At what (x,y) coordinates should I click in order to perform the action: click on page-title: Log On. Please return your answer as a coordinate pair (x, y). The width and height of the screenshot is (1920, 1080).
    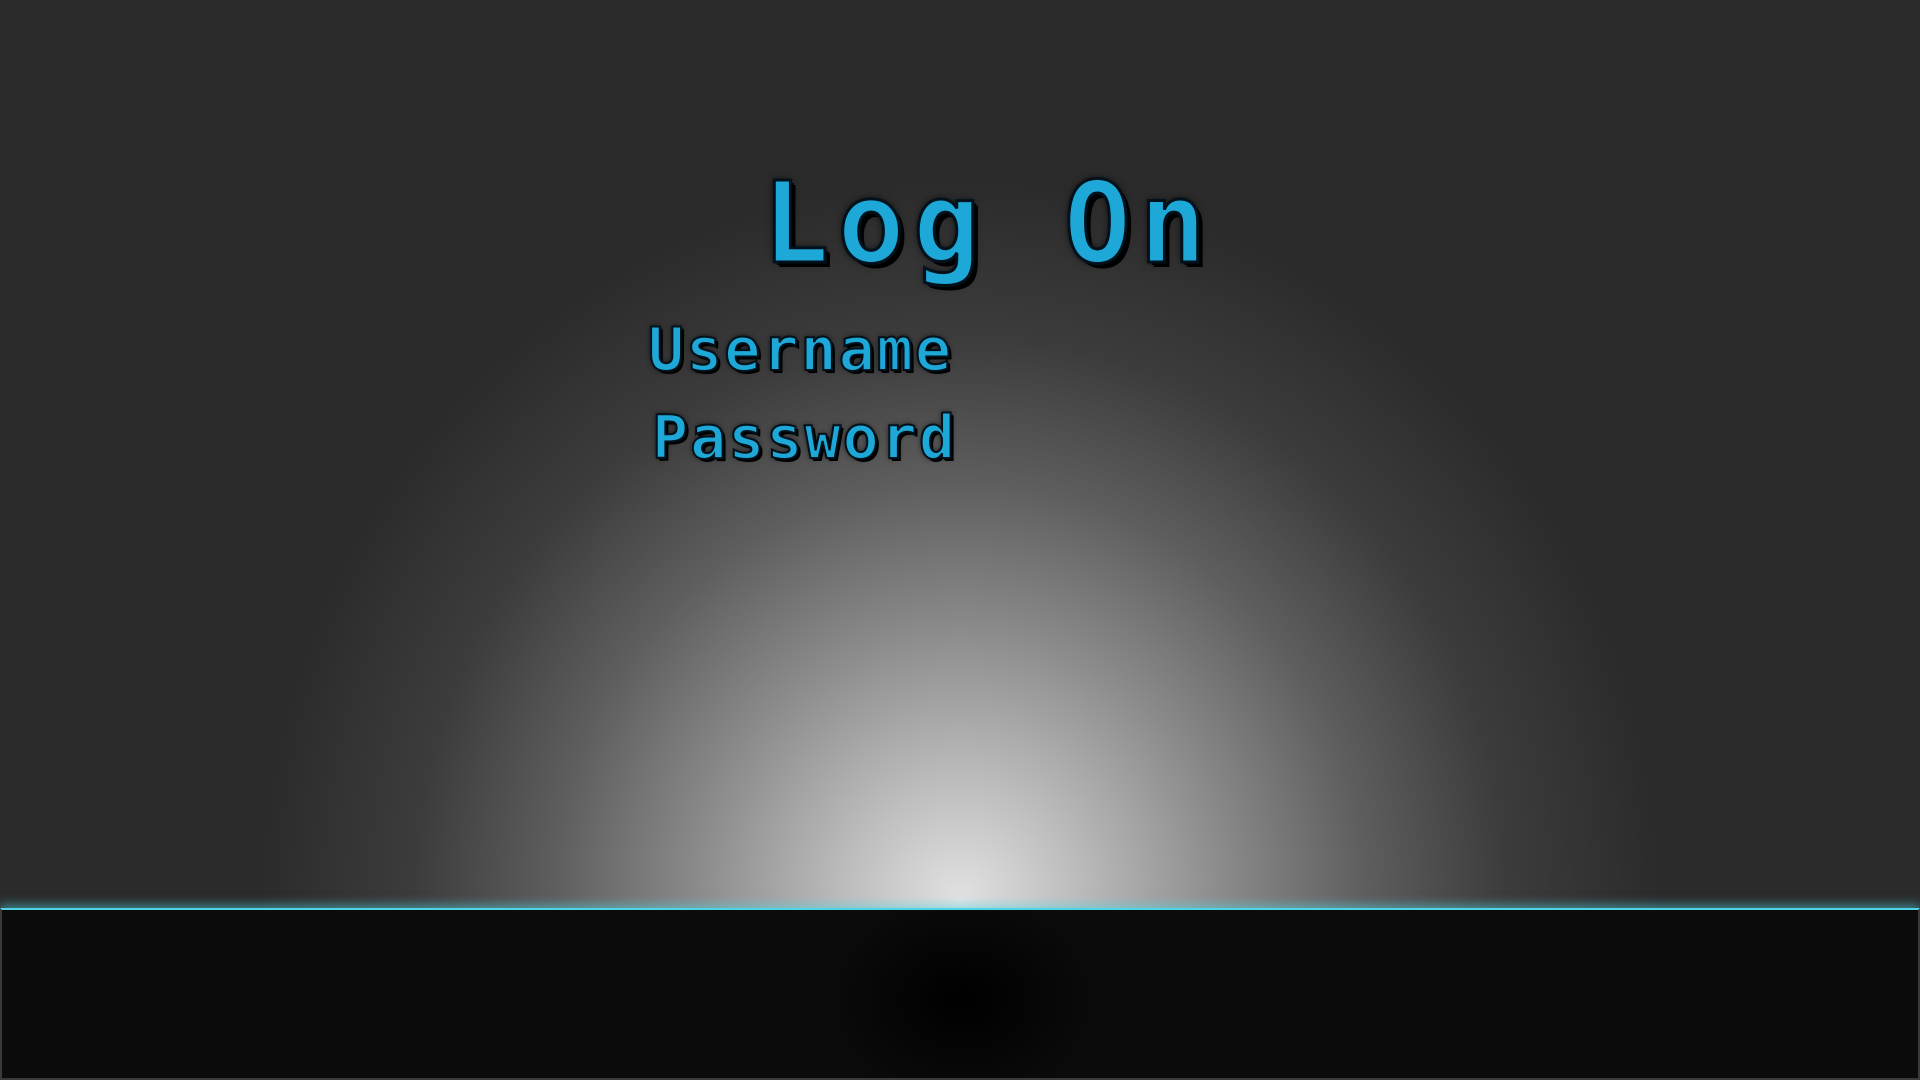
    Looking at the image, I should click on (988, 224).